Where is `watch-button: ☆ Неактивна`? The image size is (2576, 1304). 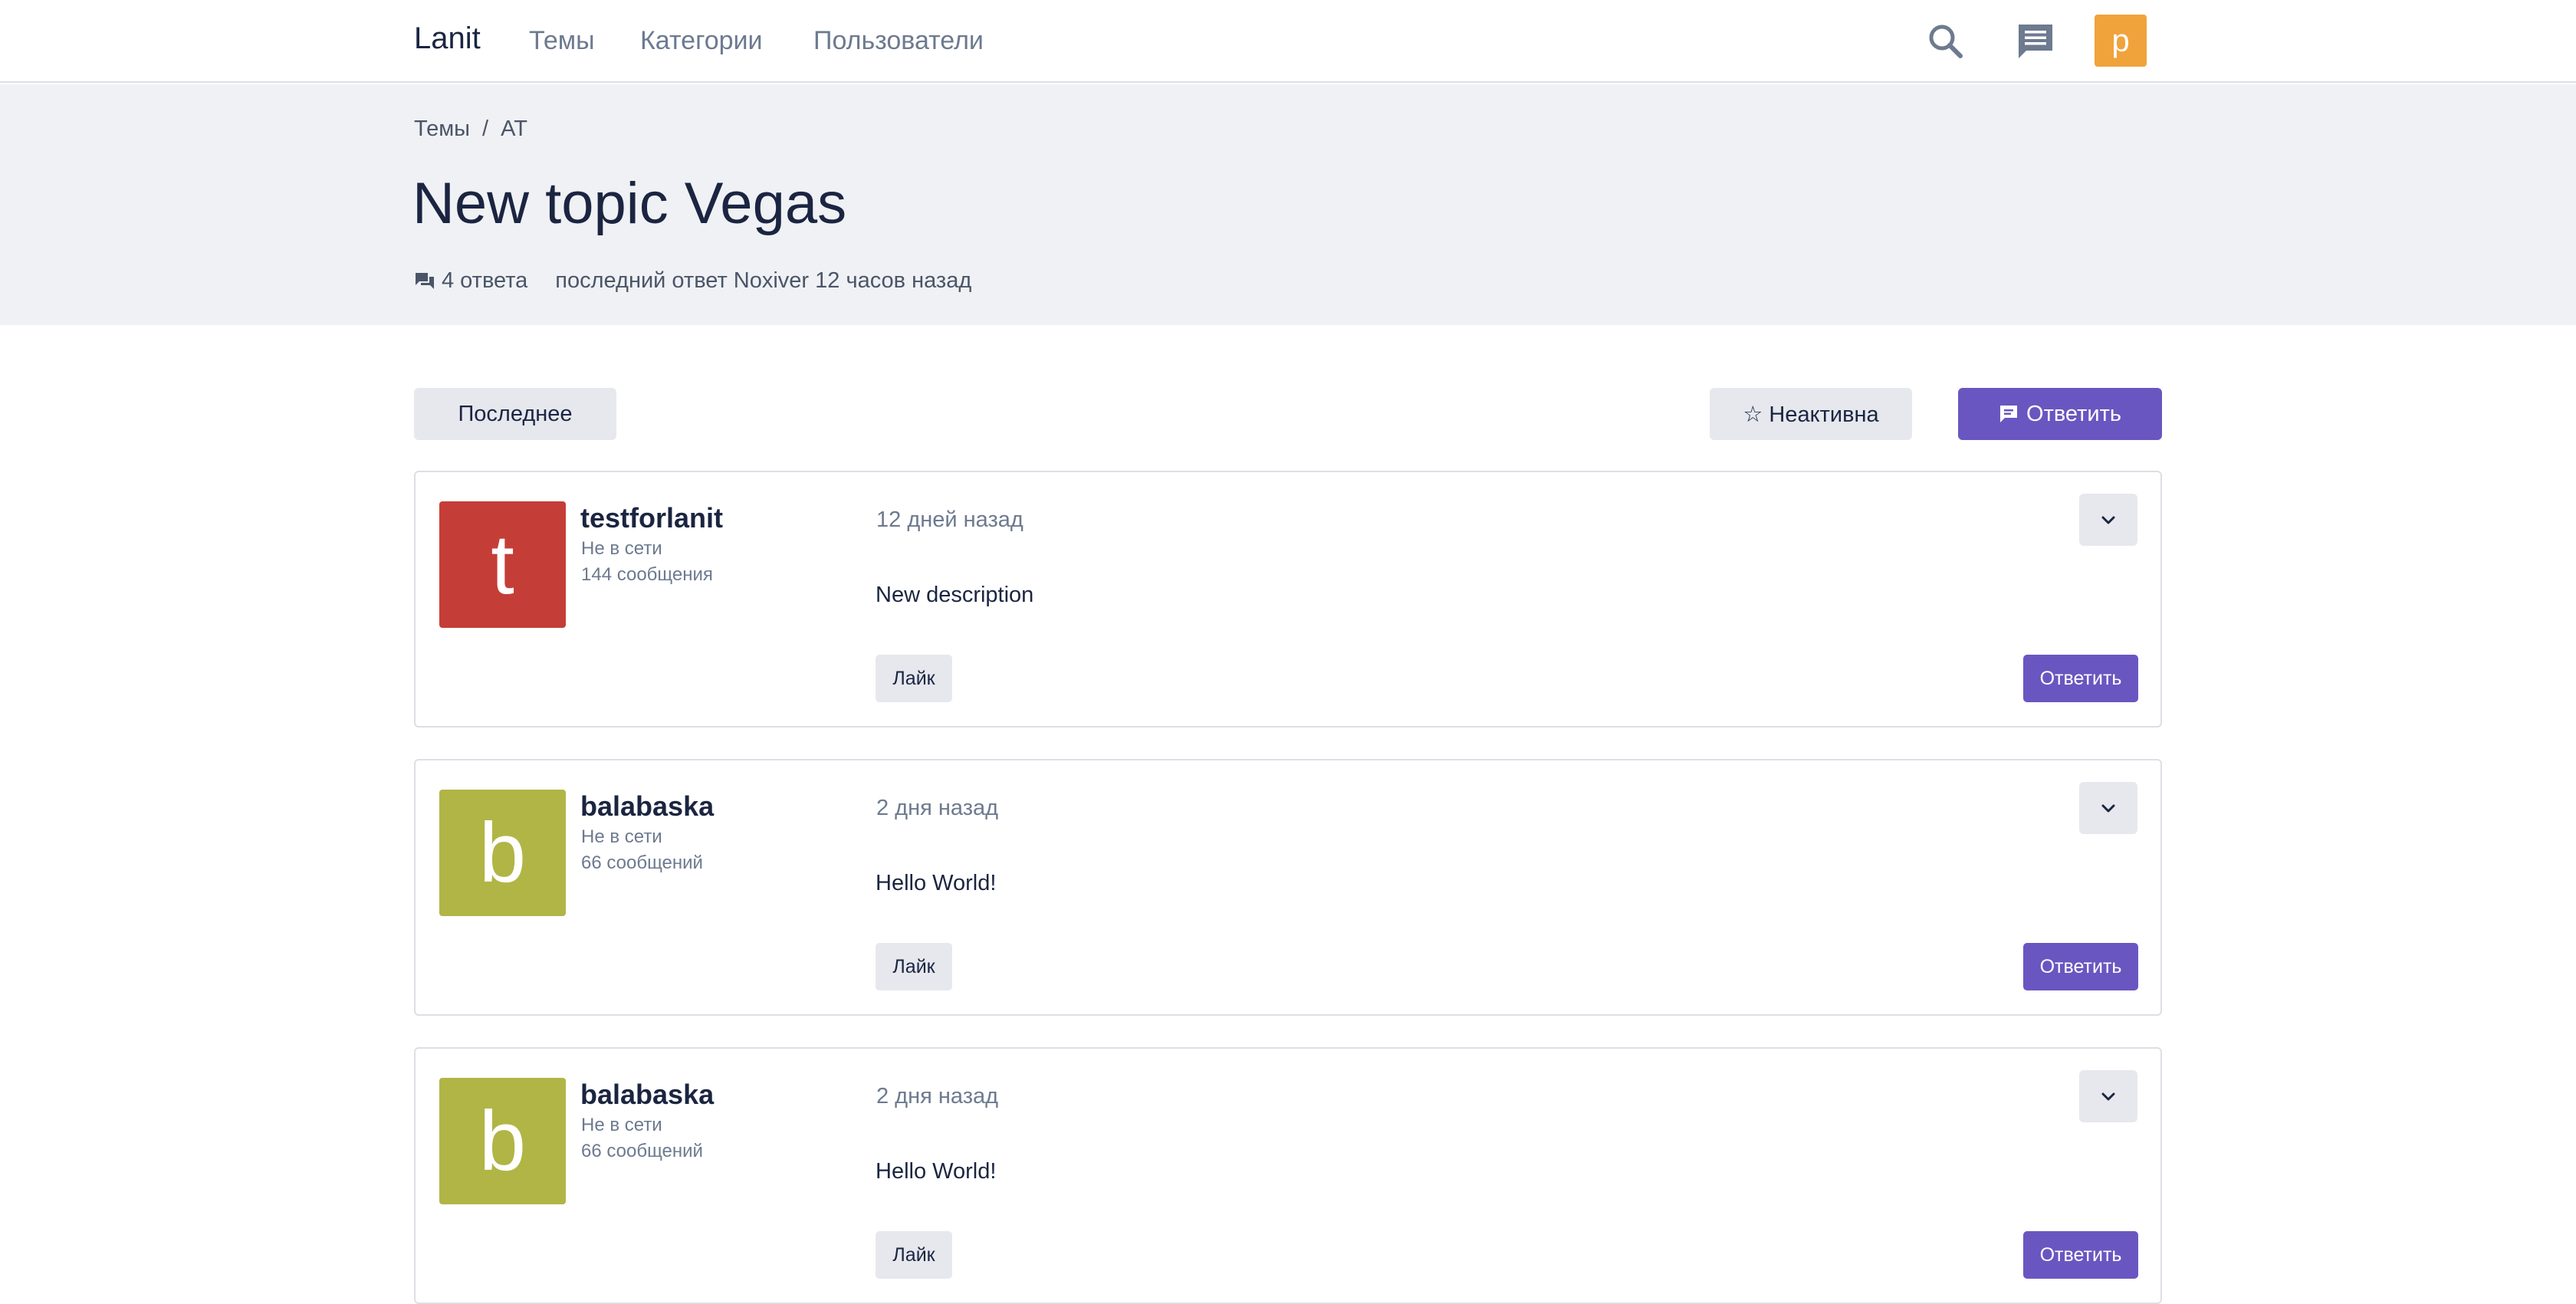 watch-button: ☆ Неактивна is located at coordinates (1811, 414).